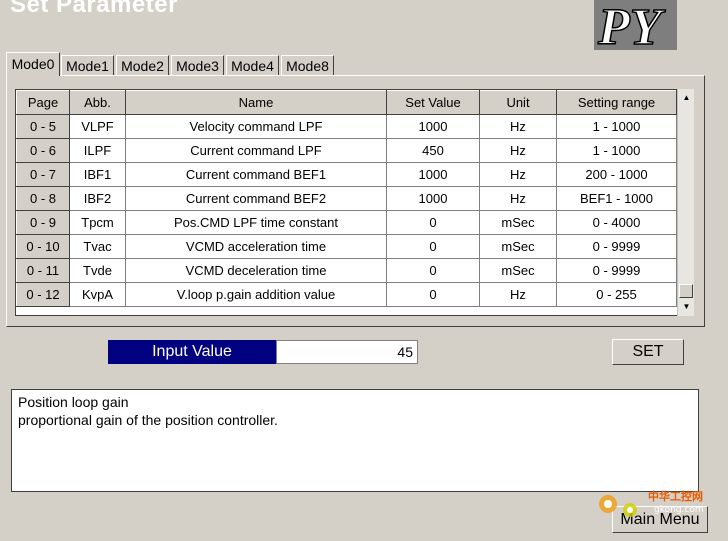 The image size is (728, 541). Describe the element at coordinates (616, 174) in the screenshot. I see `cell-range: 200 - 1000` at that location.